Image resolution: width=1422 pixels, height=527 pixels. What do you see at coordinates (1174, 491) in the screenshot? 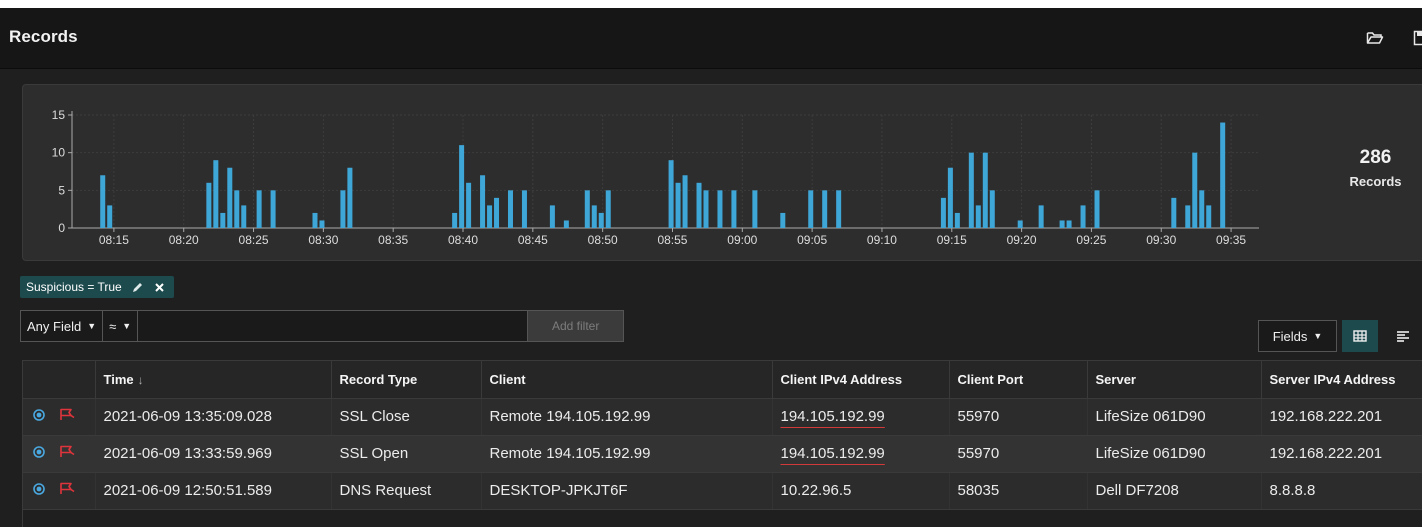
I see `cell-server: Dell DF7208` at bounding box center [1174, 491].